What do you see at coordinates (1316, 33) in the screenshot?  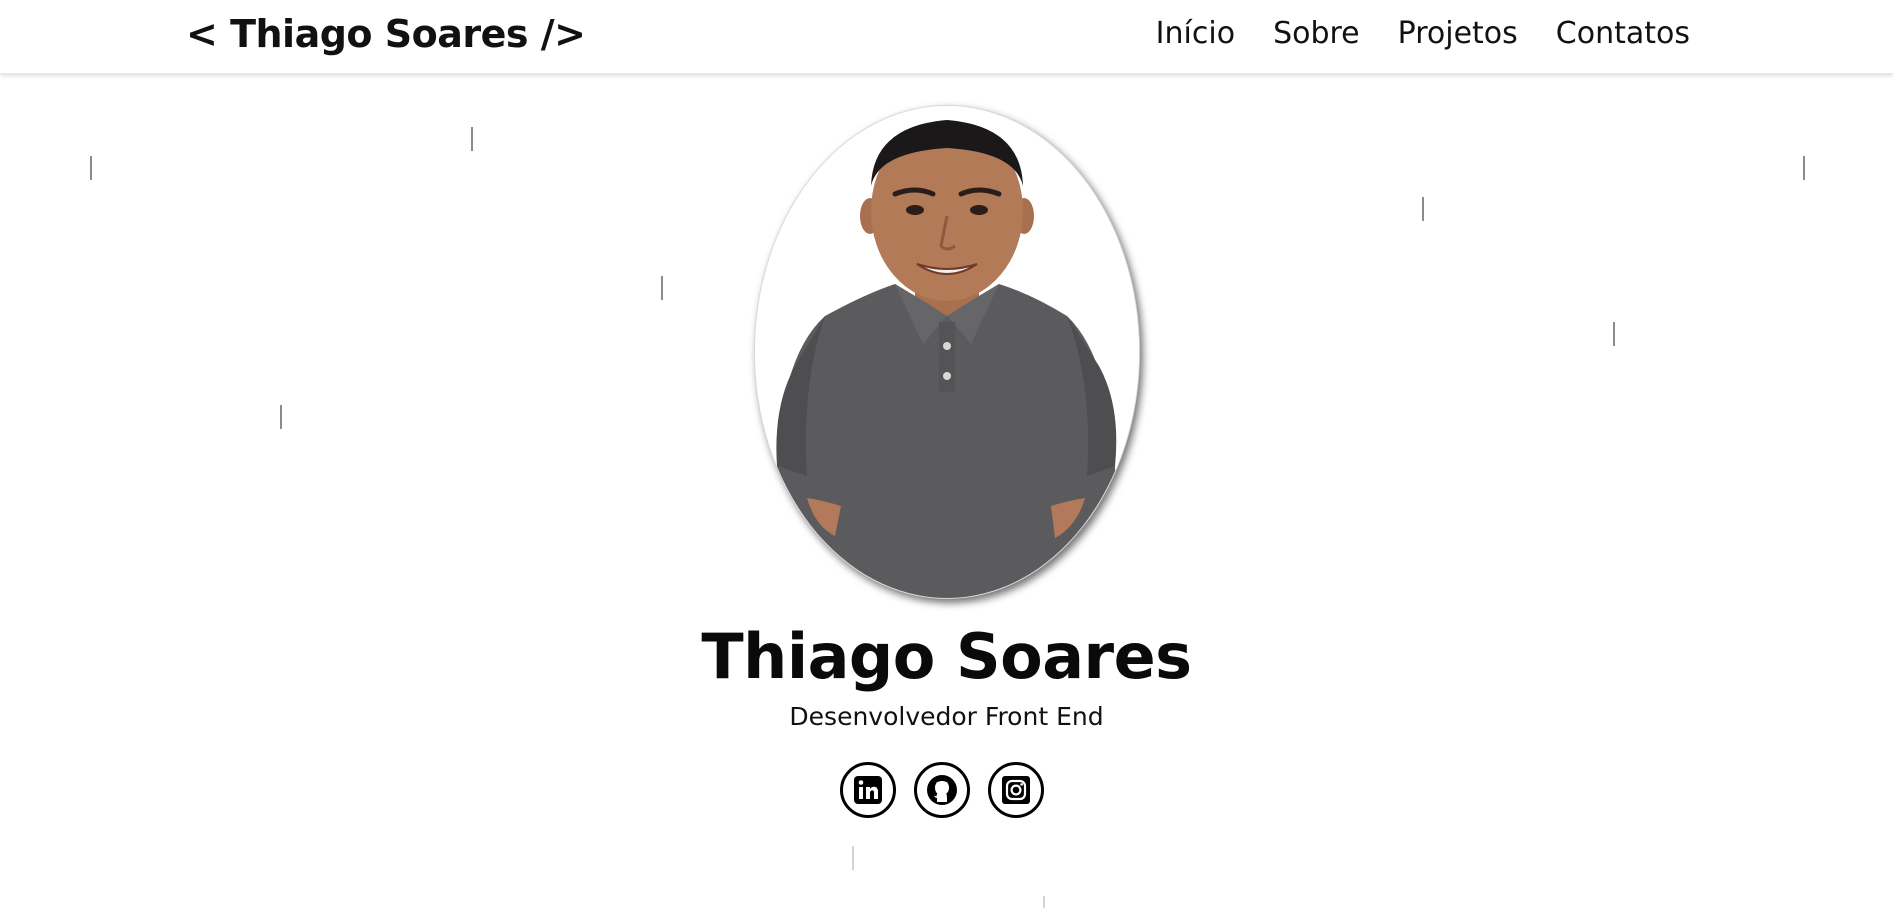 I see `nav-link-sobre: Sobre` at bounding box center [1316, 33].